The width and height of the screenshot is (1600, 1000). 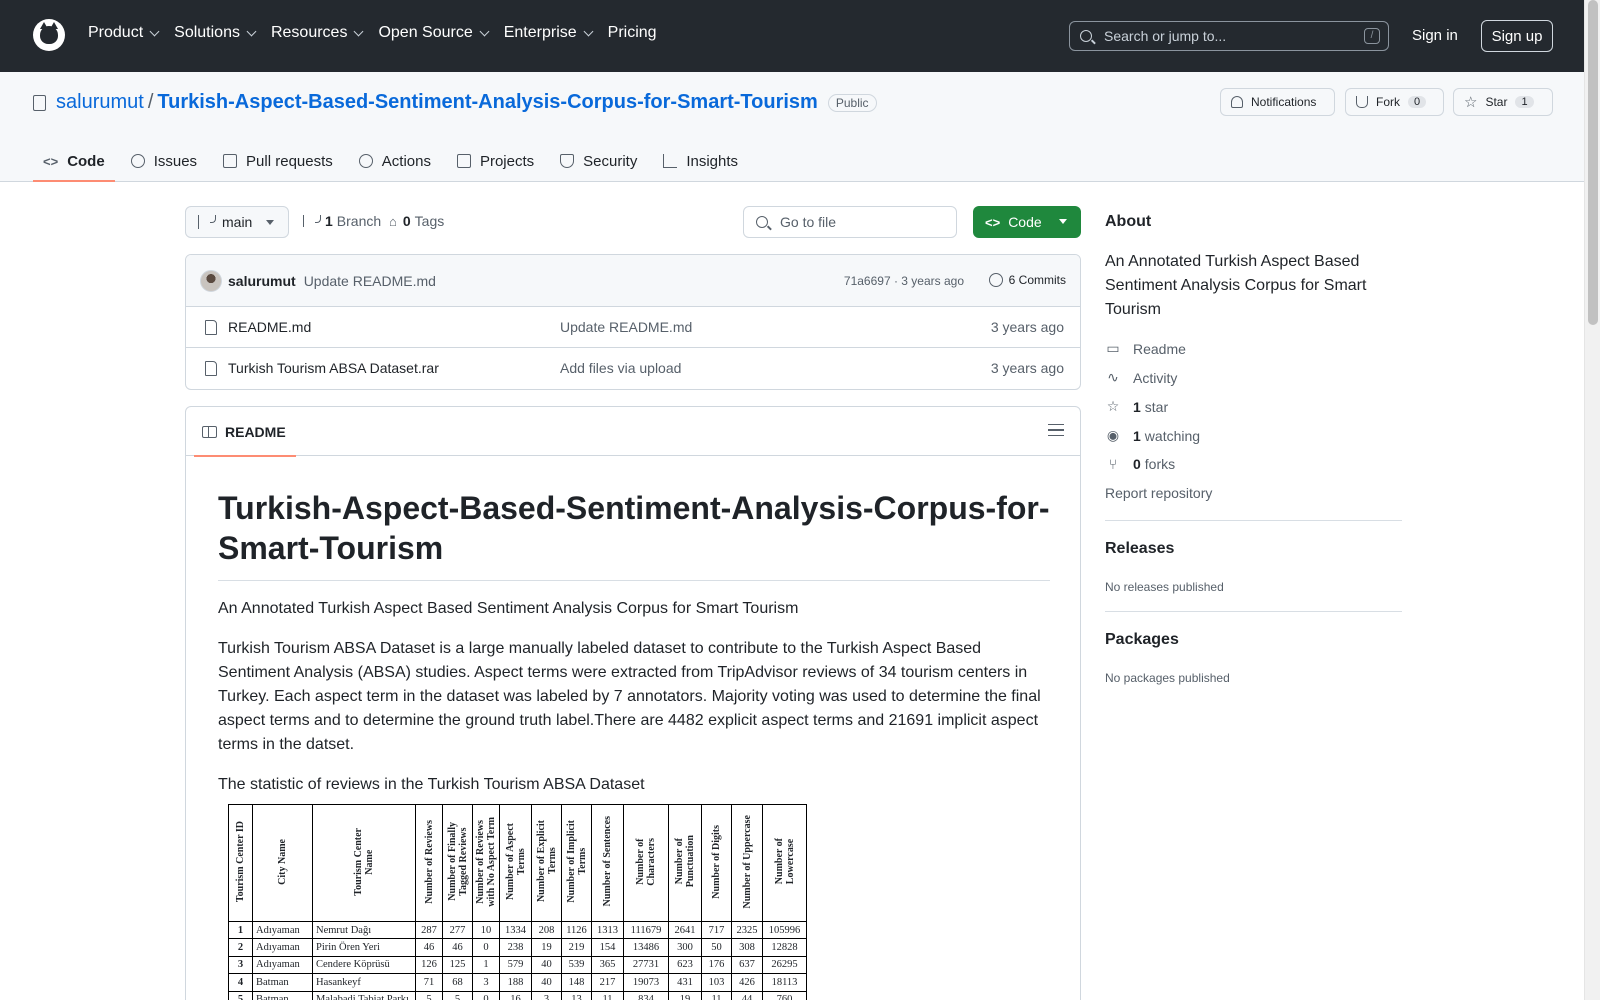 What do you see at coordinates (1113, 377) in the screenshot?
I see `pulse-icon: ∿` at bounding box center [1113, 377].